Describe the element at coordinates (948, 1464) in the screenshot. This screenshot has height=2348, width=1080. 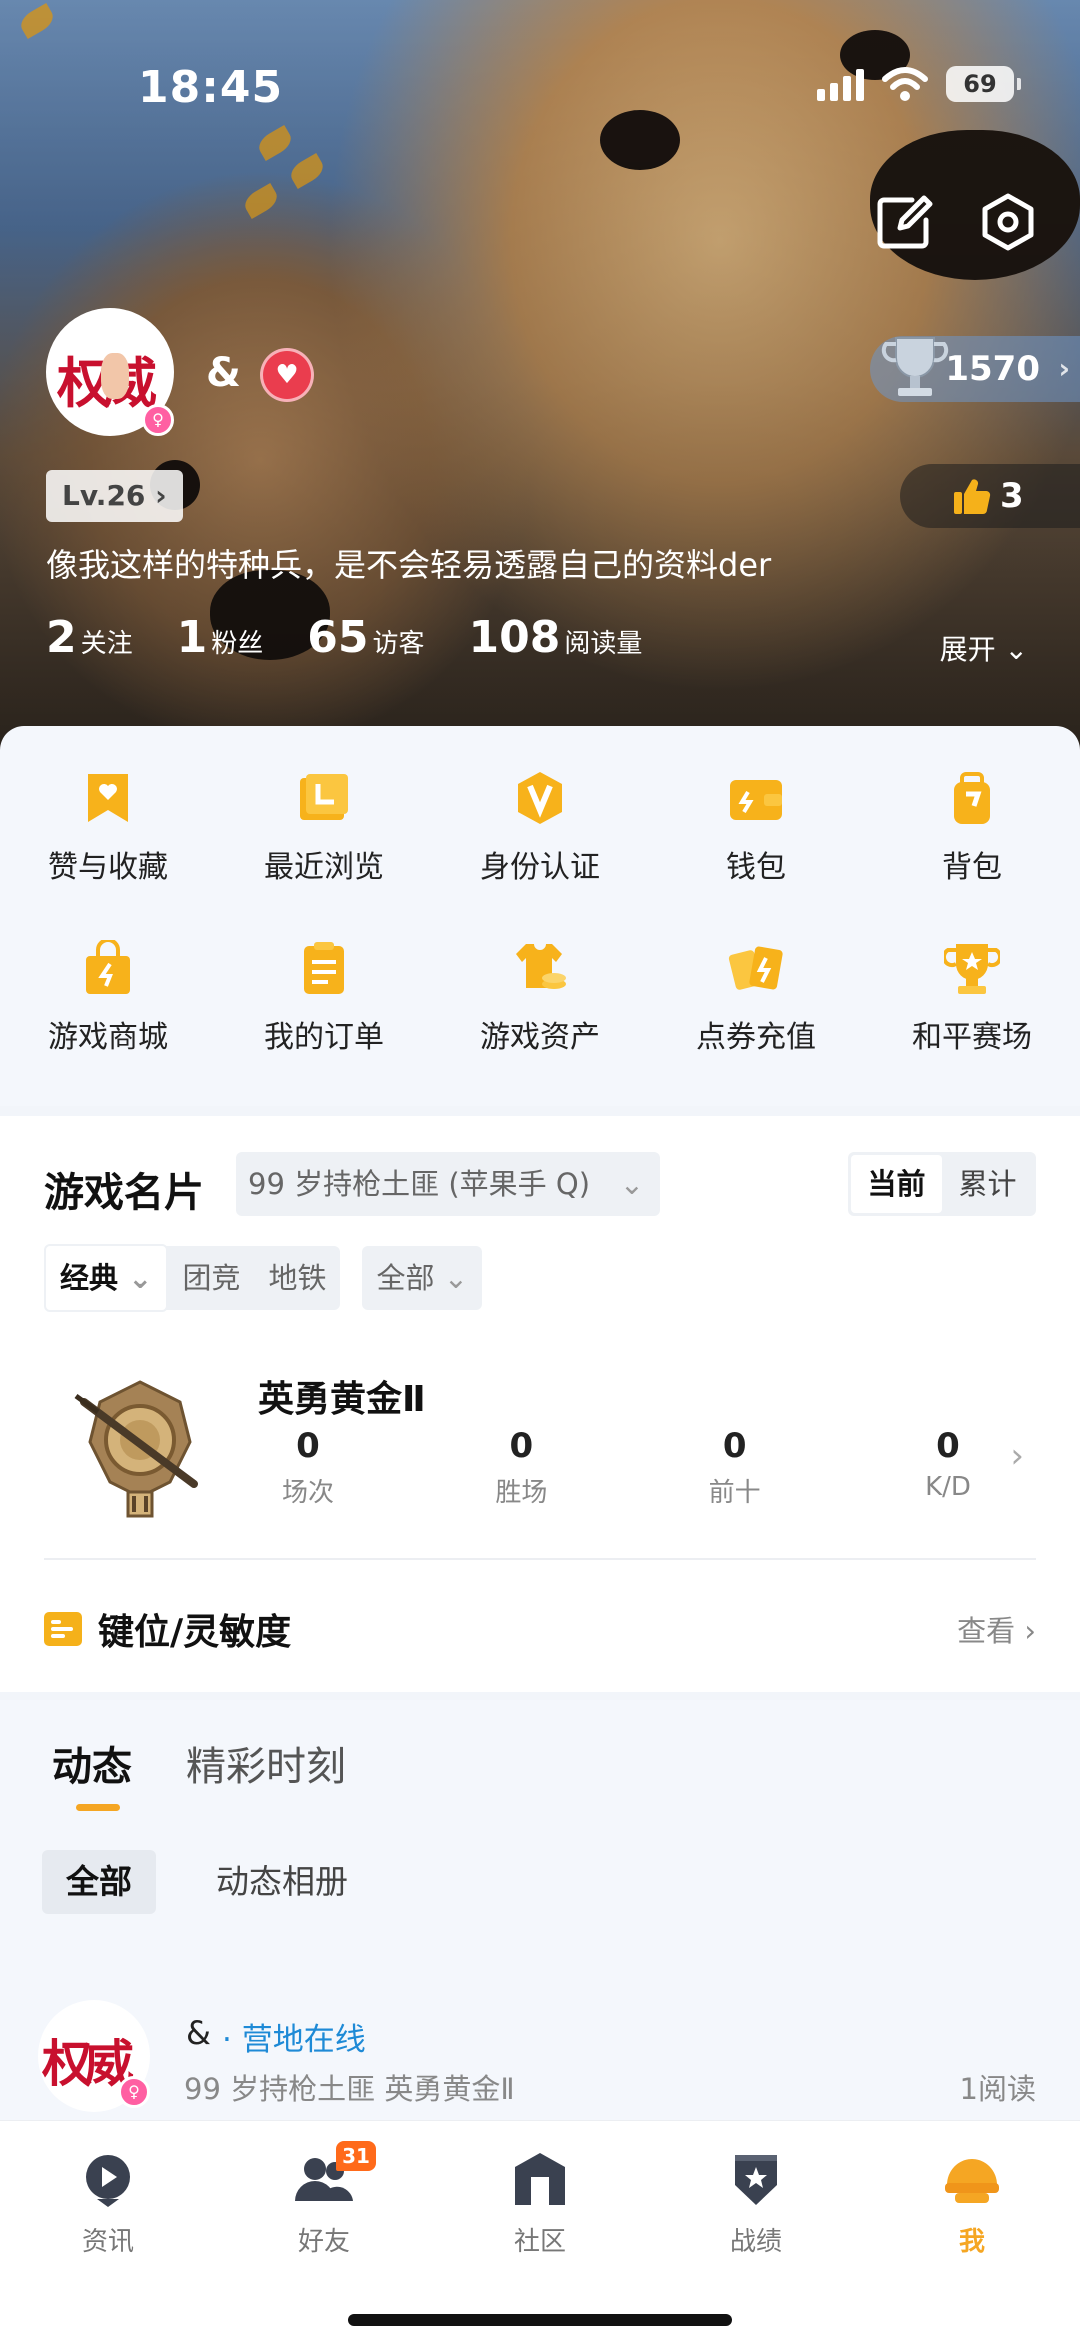
I see `stat-kd: 0 K/D` at that location.